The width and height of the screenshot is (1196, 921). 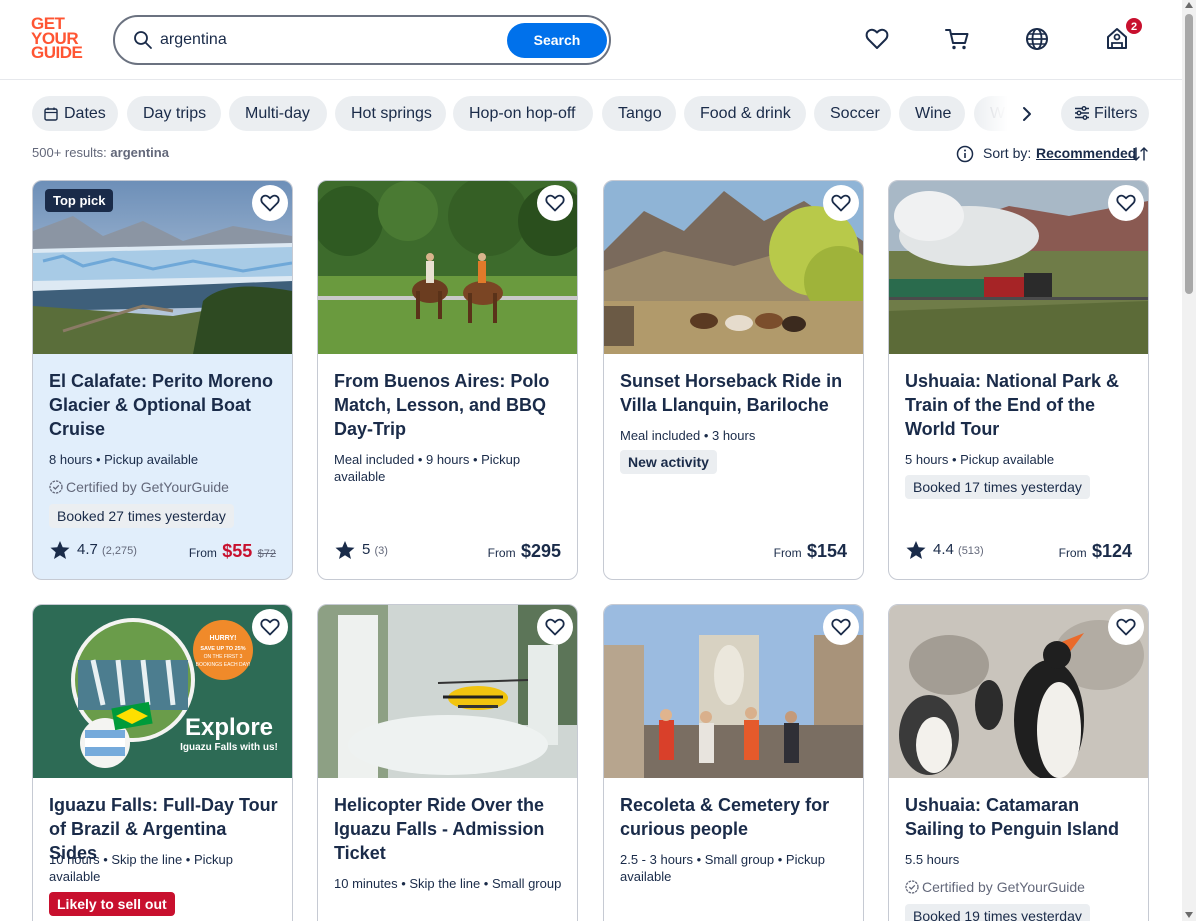 What do you see at coordinates (79, 200) in the screenshot?
I see `top-pick-badge: Top pick` at bounding box center [79, 200].